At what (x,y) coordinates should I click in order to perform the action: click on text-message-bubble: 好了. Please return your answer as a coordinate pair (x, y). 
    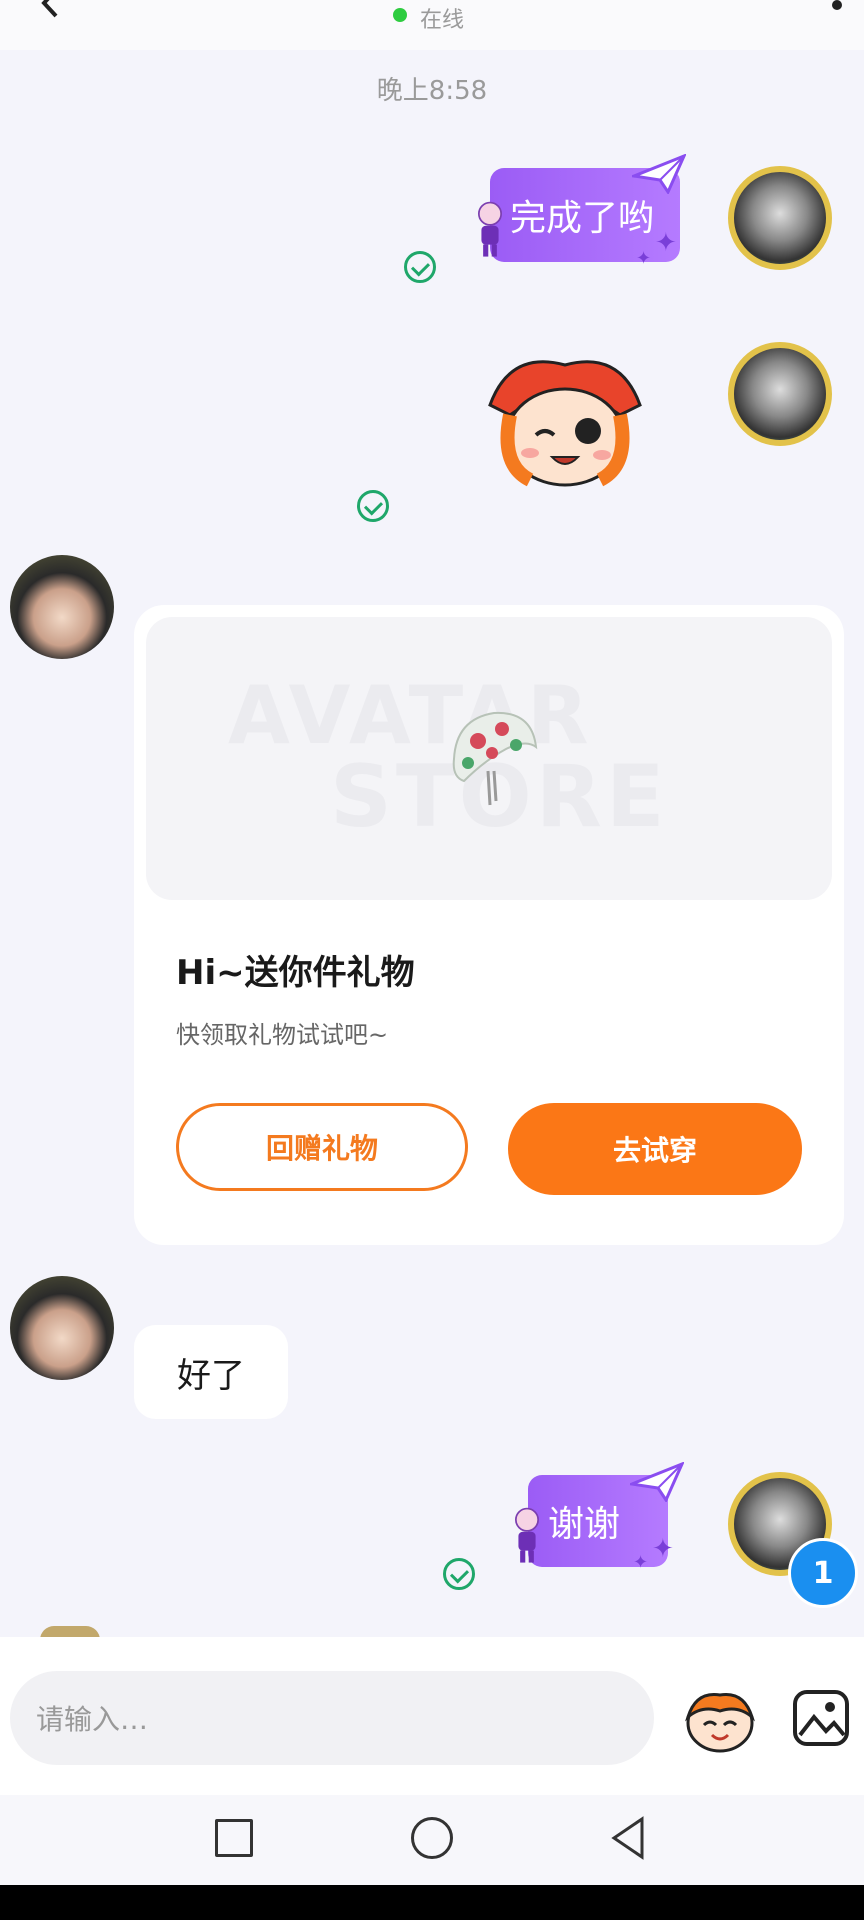
    Looking at the image, I should click on (211, 1372).